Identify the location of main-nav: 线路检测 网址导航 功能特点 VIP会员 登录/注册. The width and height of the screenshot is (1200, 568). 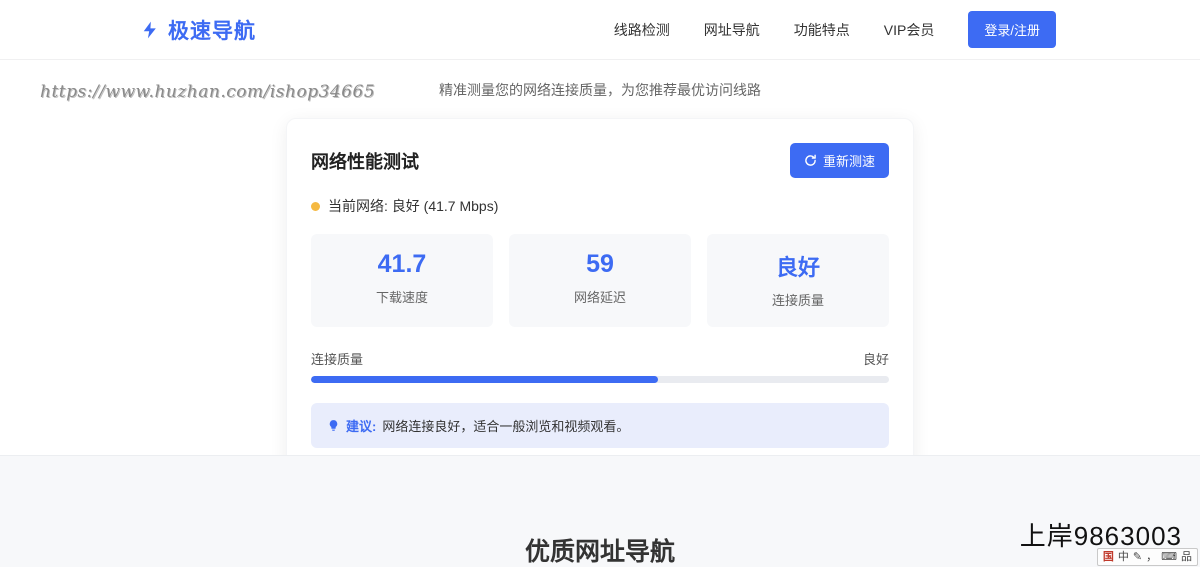
(835, 29).